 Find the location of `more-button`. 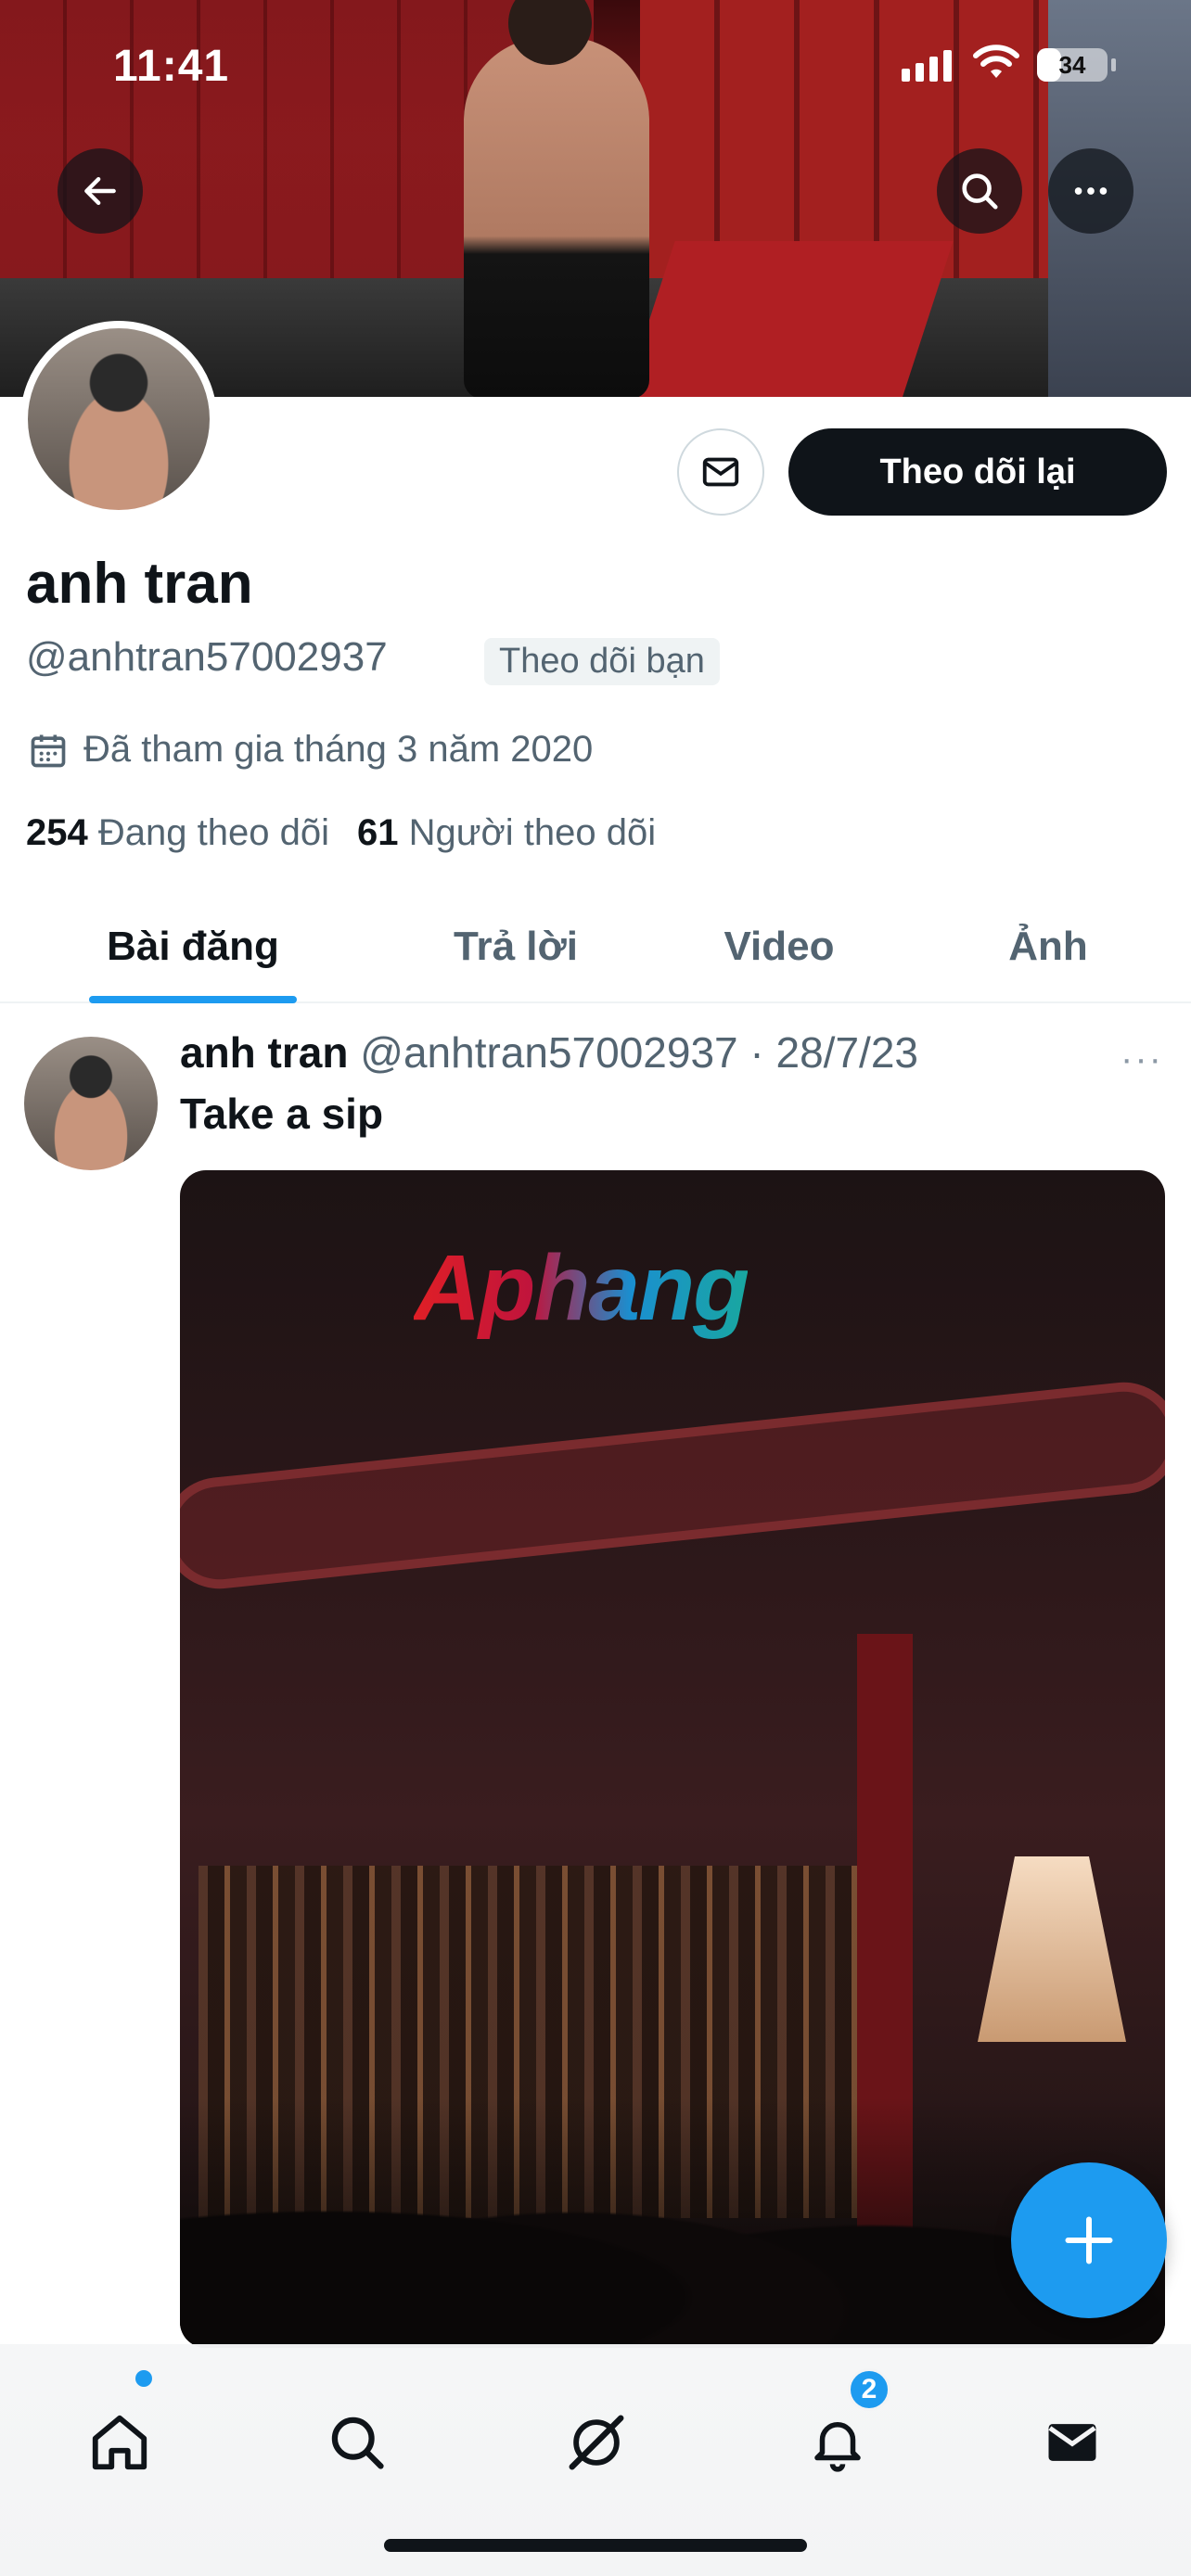

more-button is located at coordinates (1090, 191).